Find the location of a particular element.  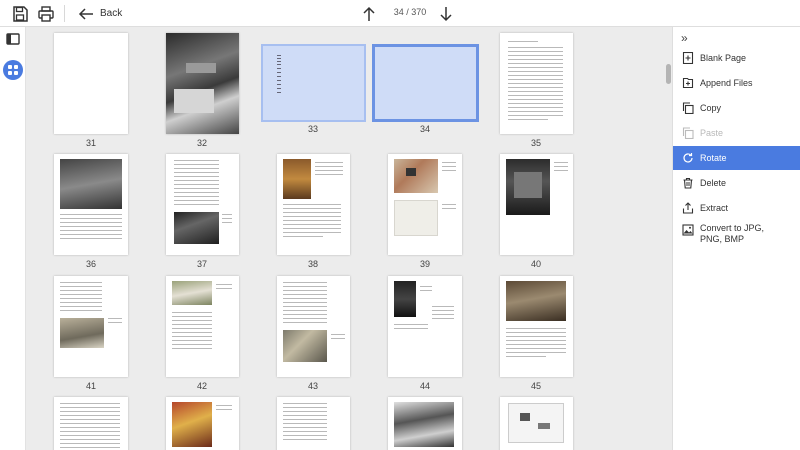

next-page-button is located at coordinates (446, 13).